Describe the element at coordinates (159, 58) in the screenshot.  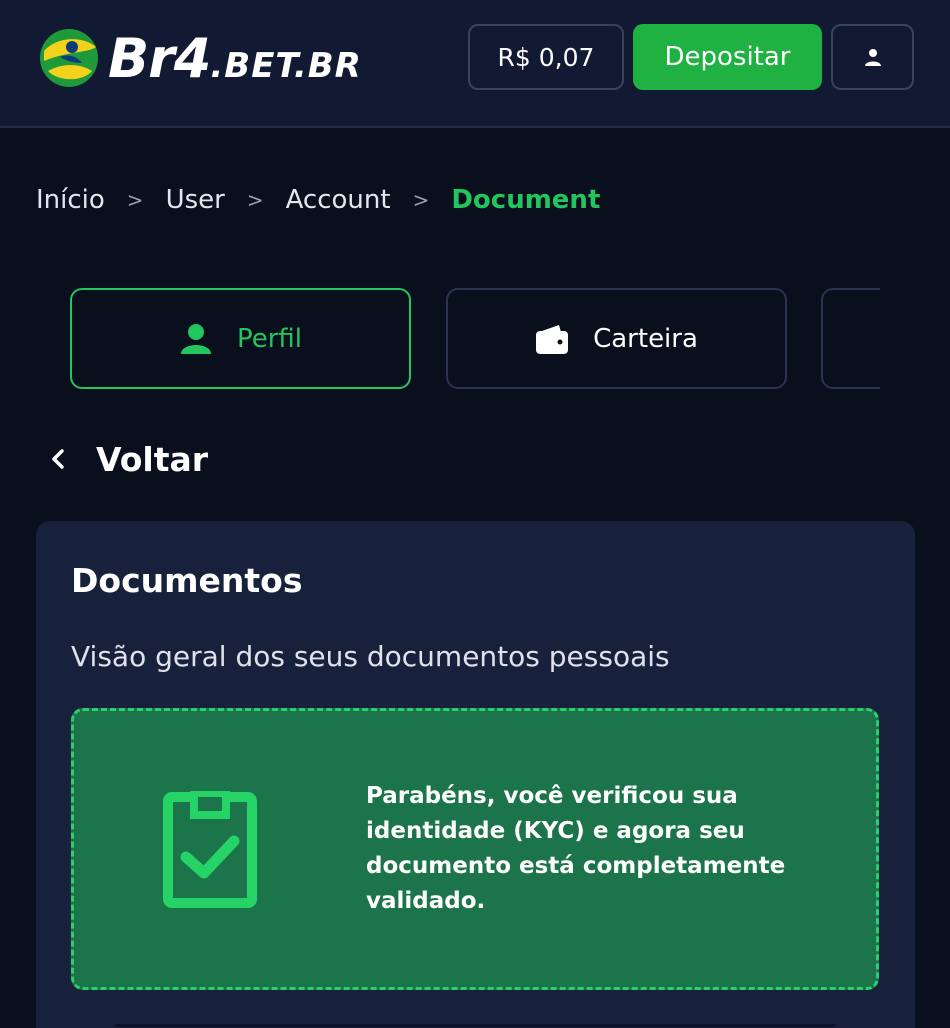
I see `logo-text-main: Br4` at that location.